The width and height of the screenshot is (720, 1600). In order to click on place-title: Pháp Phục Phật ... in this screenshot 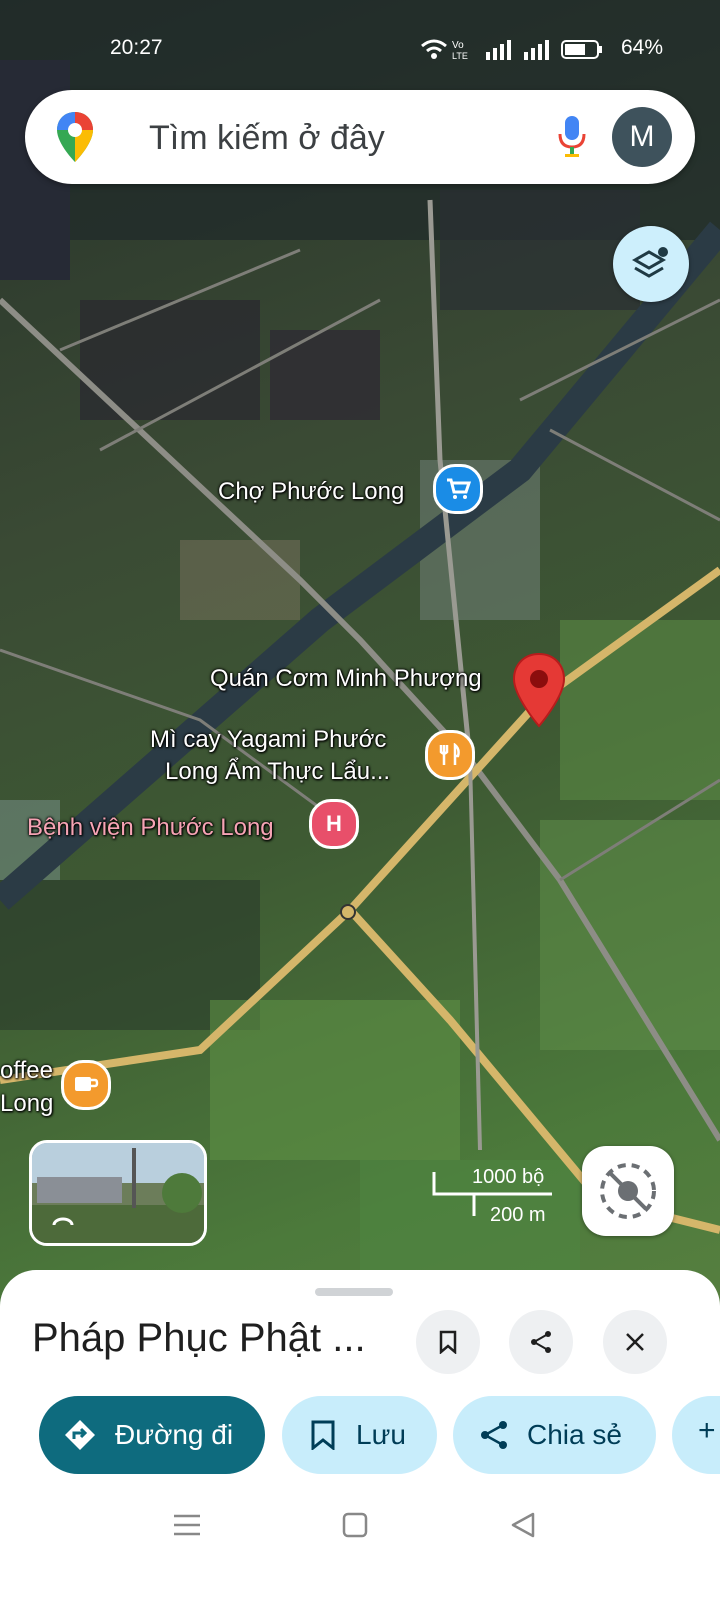, I will do `click(199, 1338)`.